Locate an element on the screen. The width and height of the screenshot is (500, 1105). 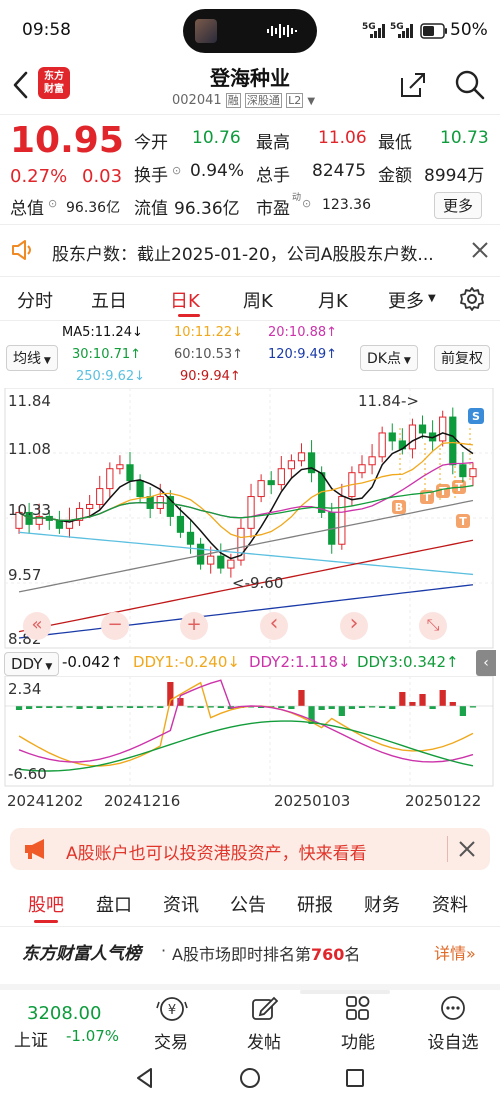
volume-label: 总手 is located at coordinates (273, 176).